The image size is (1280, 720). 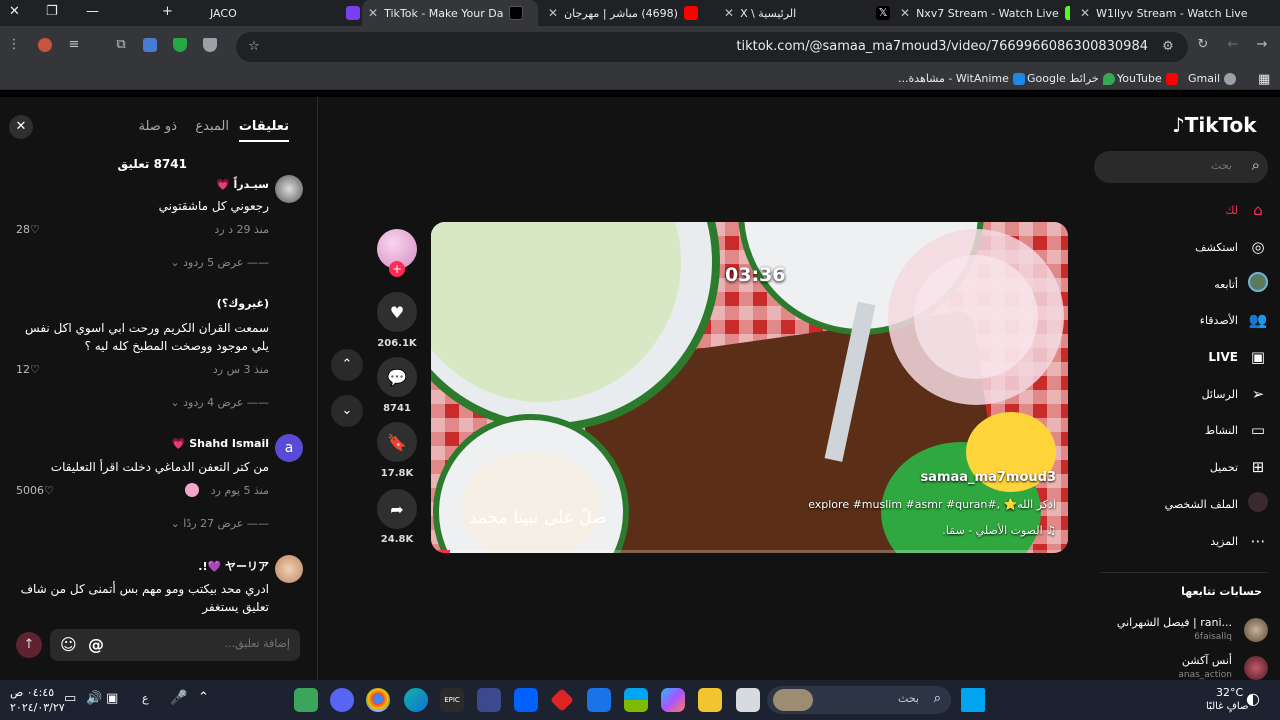 What do you see at coordinates (212, 126) in the screenshot?
I see `tab-creator: المبدع` at bounding box center [212, 126].